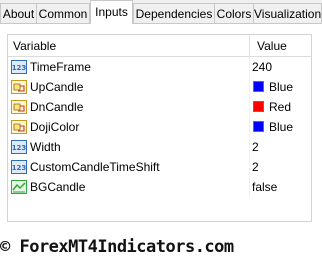 This screenshot has width=322, height=261. I want to click on tab-colors: Colors, so click(234, 13).